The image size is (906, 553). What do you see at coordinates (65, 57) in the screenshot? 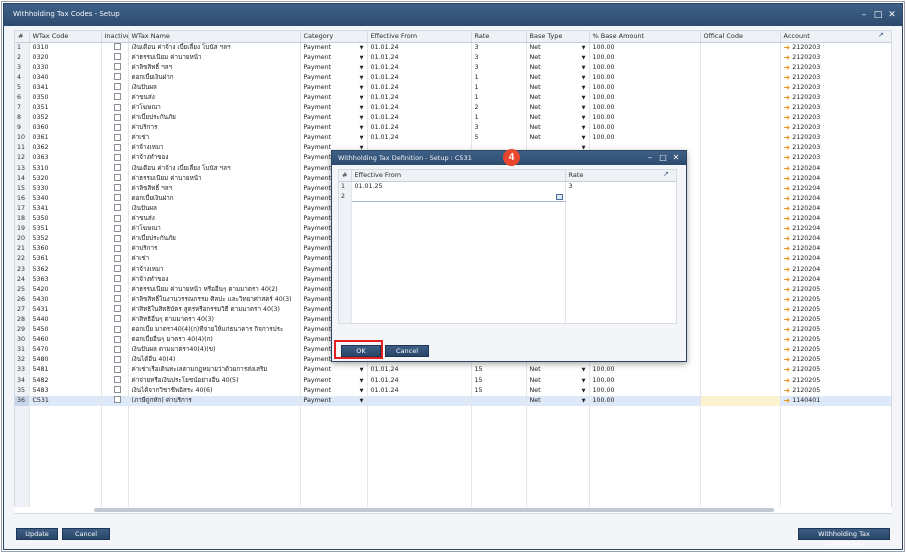
I see `wtax-code-cell: 0320` at bounding box center [65, 57].